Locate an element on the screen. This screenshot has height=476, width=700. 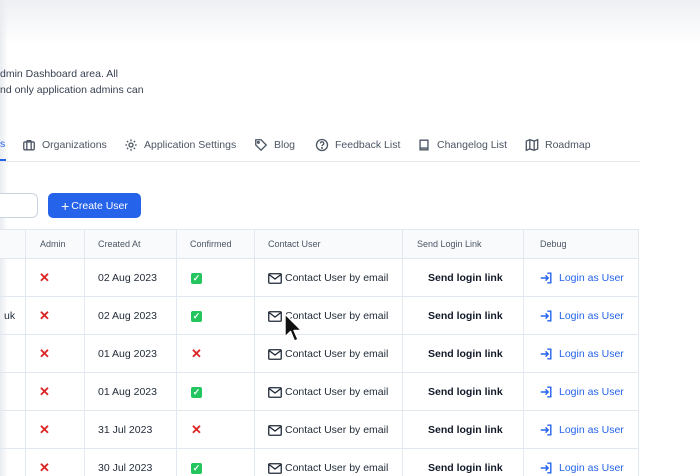
create-user-button: + Create User is located at coordinates (94, 205).